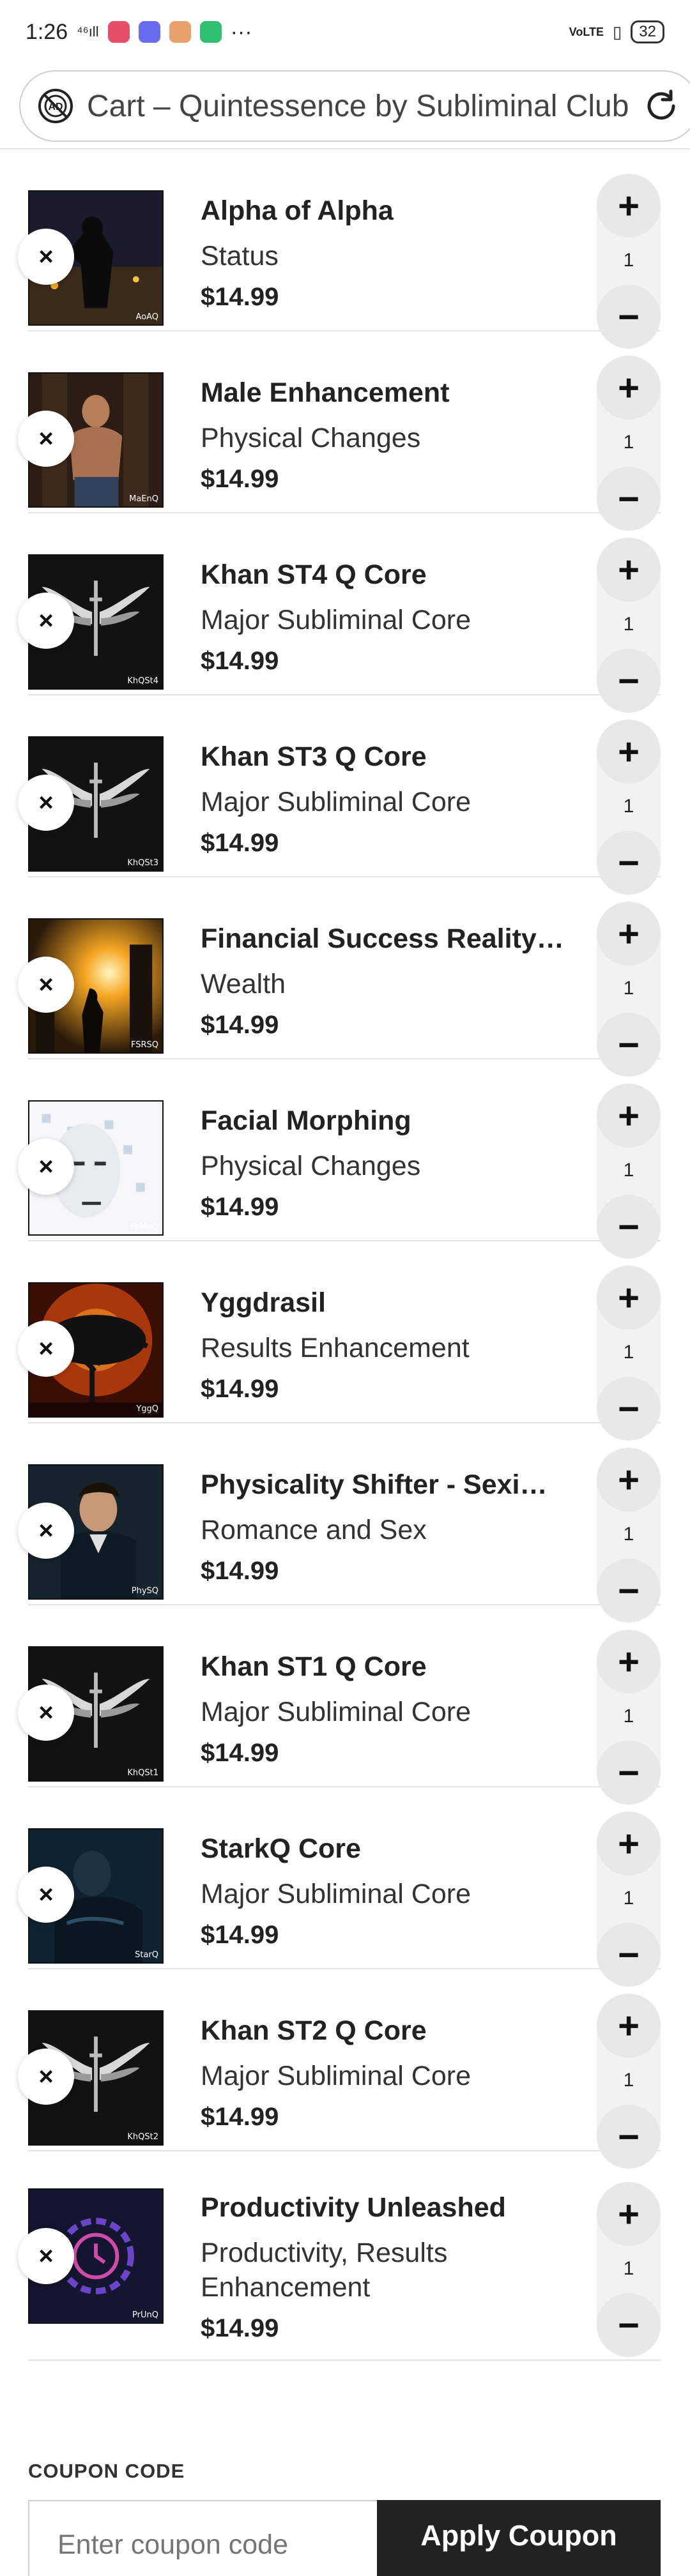 This screenshot has width=690, height=2576. What do you see at coordinates (324, 2271) in the screenshot?
I see `product-category: Productivity, Results Enhancement` at bounding box center [324, 2271].